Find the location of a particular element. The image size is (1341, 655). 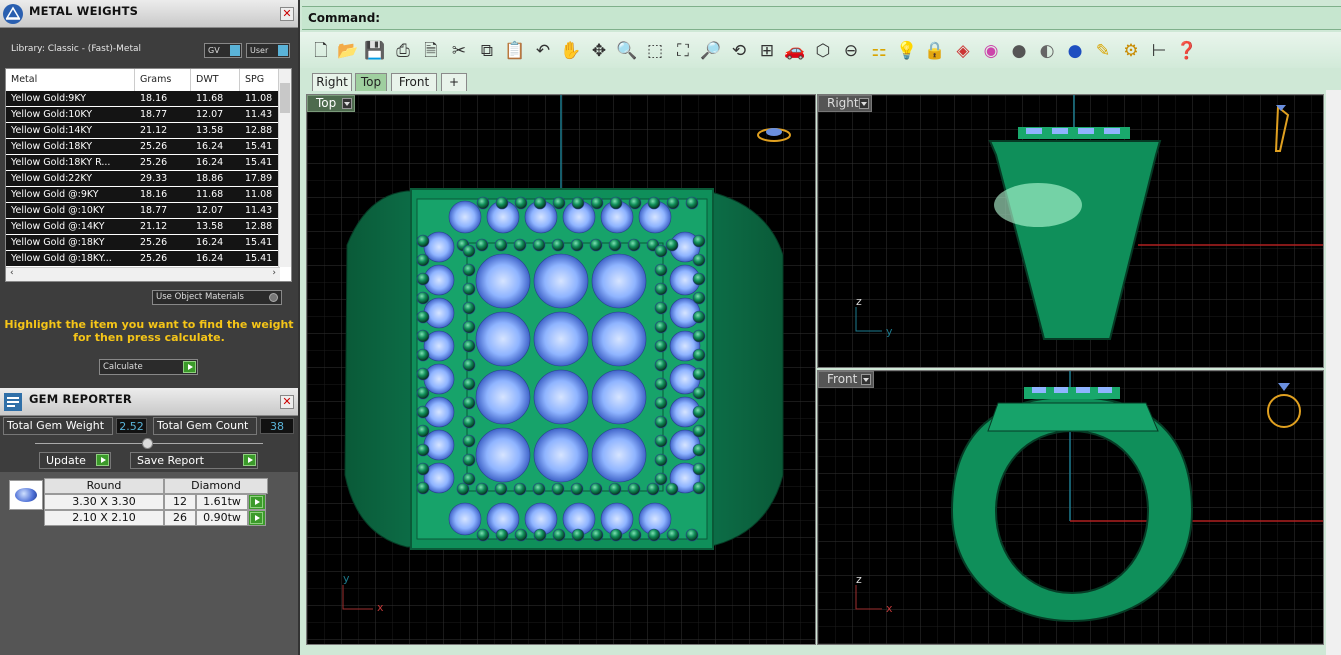

light-bulb-icon: 💡 is located at coordinates (907, 51).